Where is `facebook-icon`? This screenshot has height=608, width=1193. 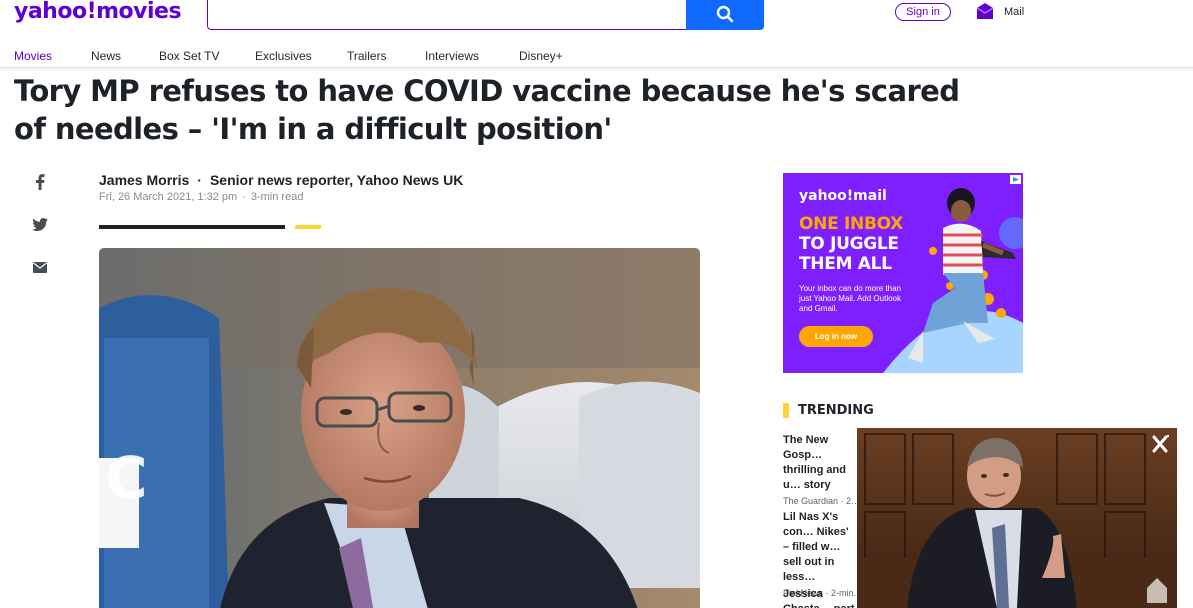
facebook-icon is located at coordinates (40, 182).